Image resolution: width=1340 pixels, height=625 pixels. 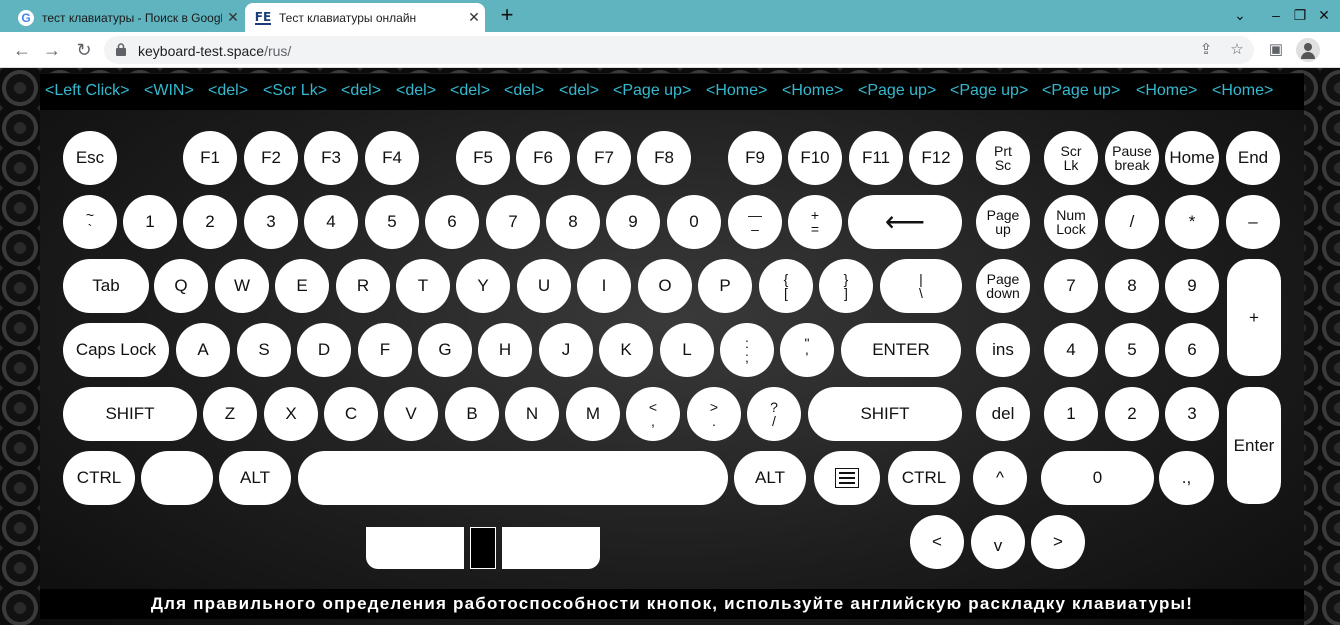 What do you see at coordinates (106, 286) in the screenshot?
I see `key-tab: Tab` at bounding box center [106, 286].